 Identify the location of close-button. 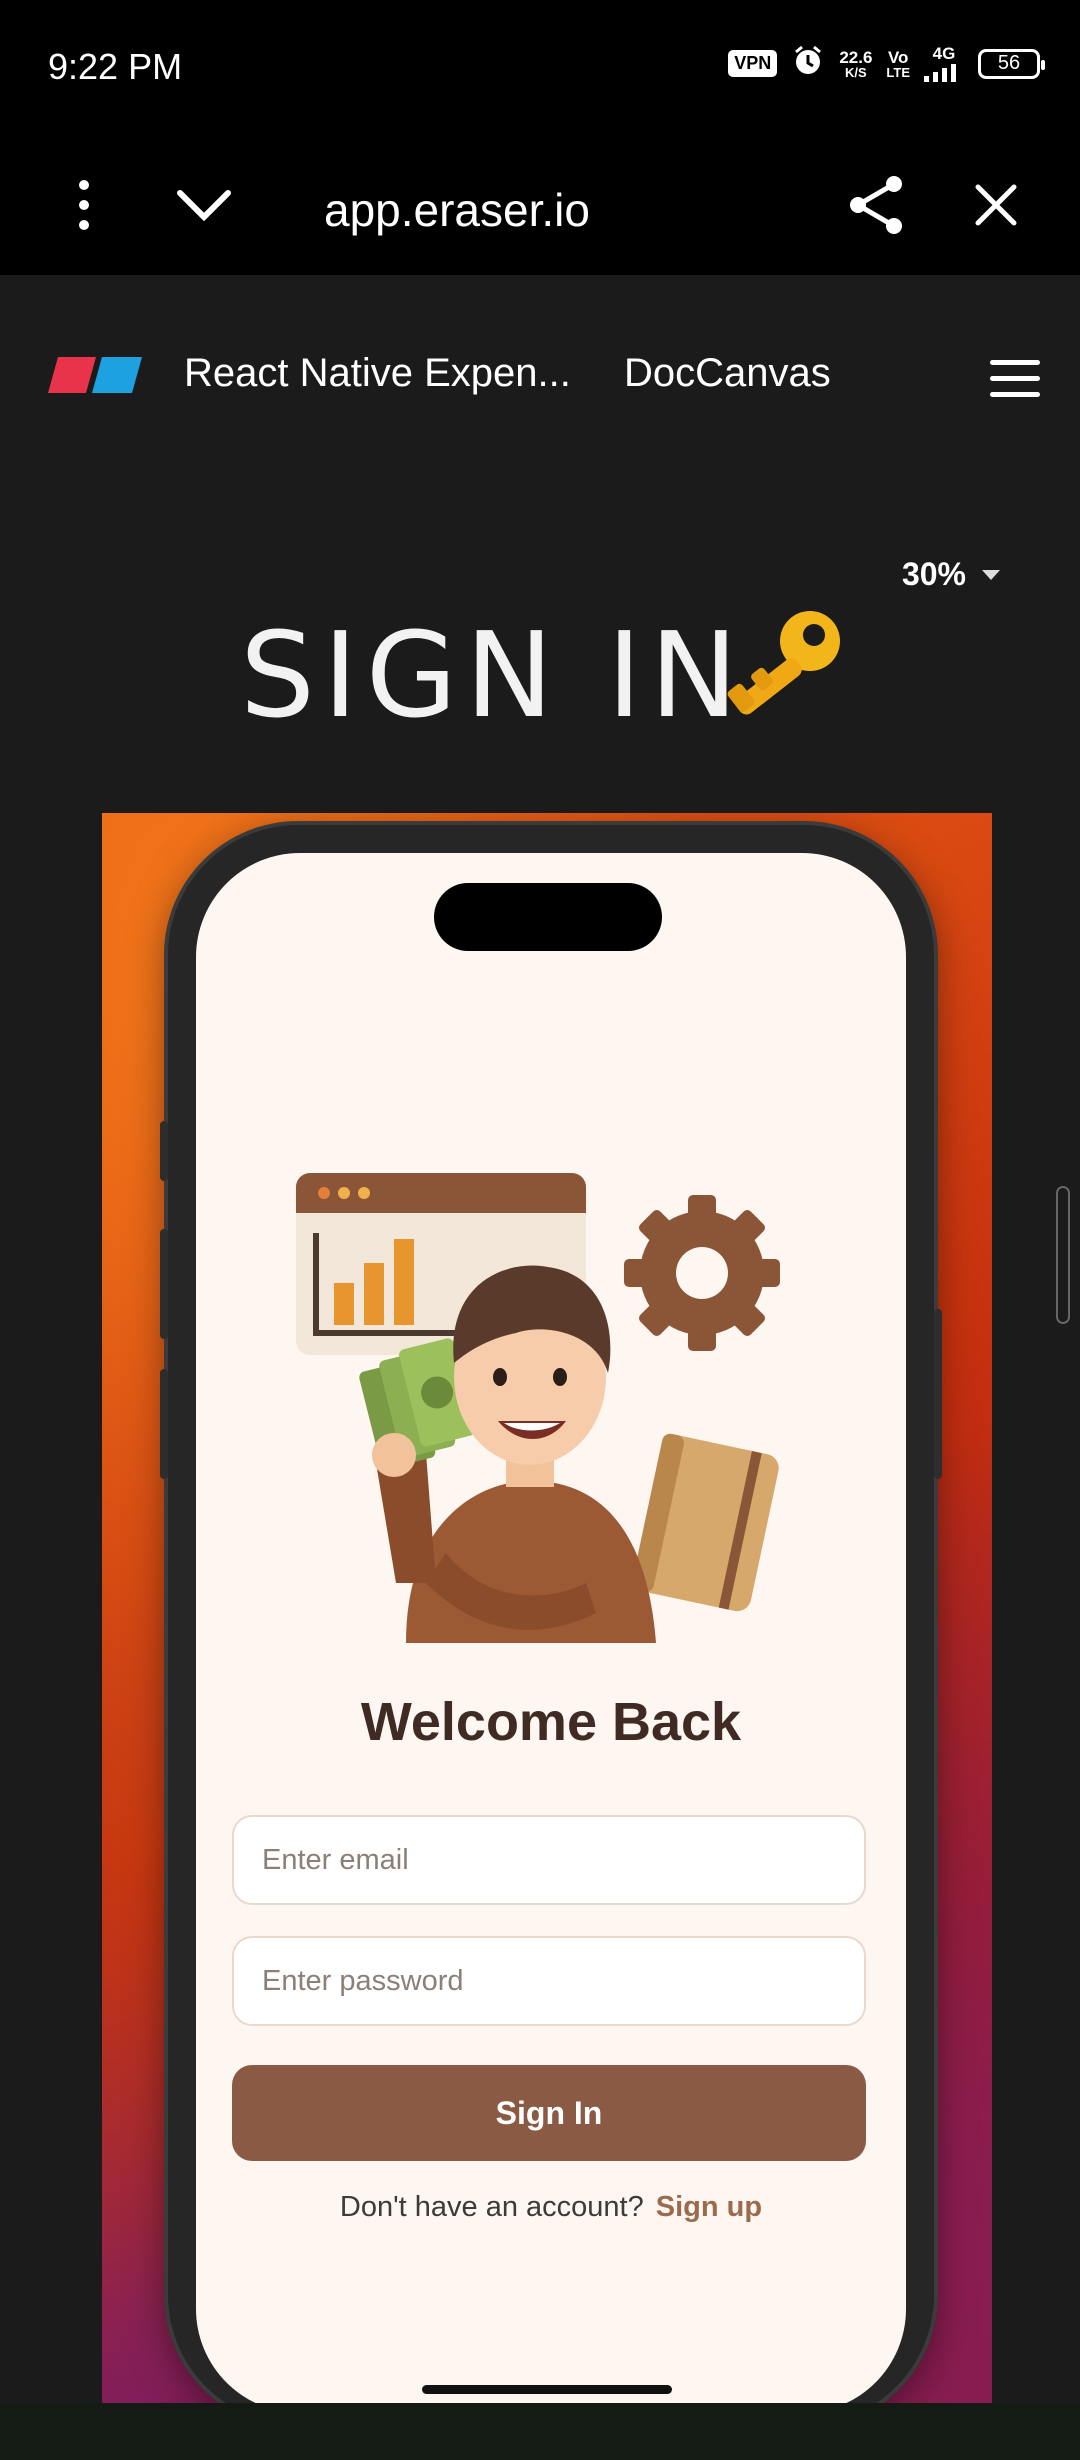
(996, 205).